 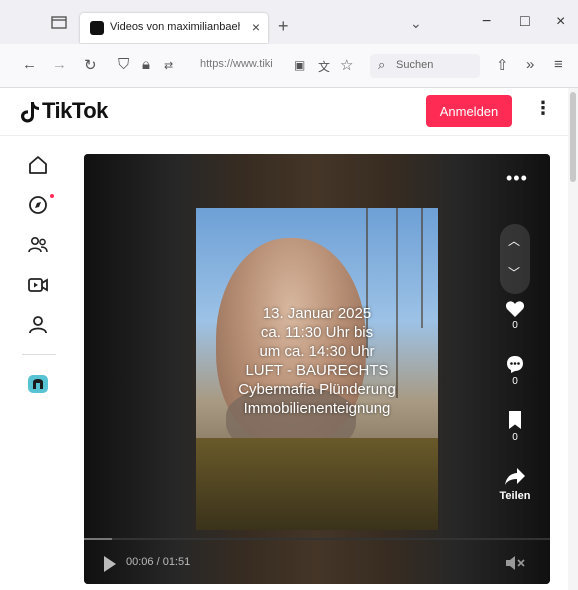 I want to click on url-field: https://www.tiki, so click(x=236, y=64).